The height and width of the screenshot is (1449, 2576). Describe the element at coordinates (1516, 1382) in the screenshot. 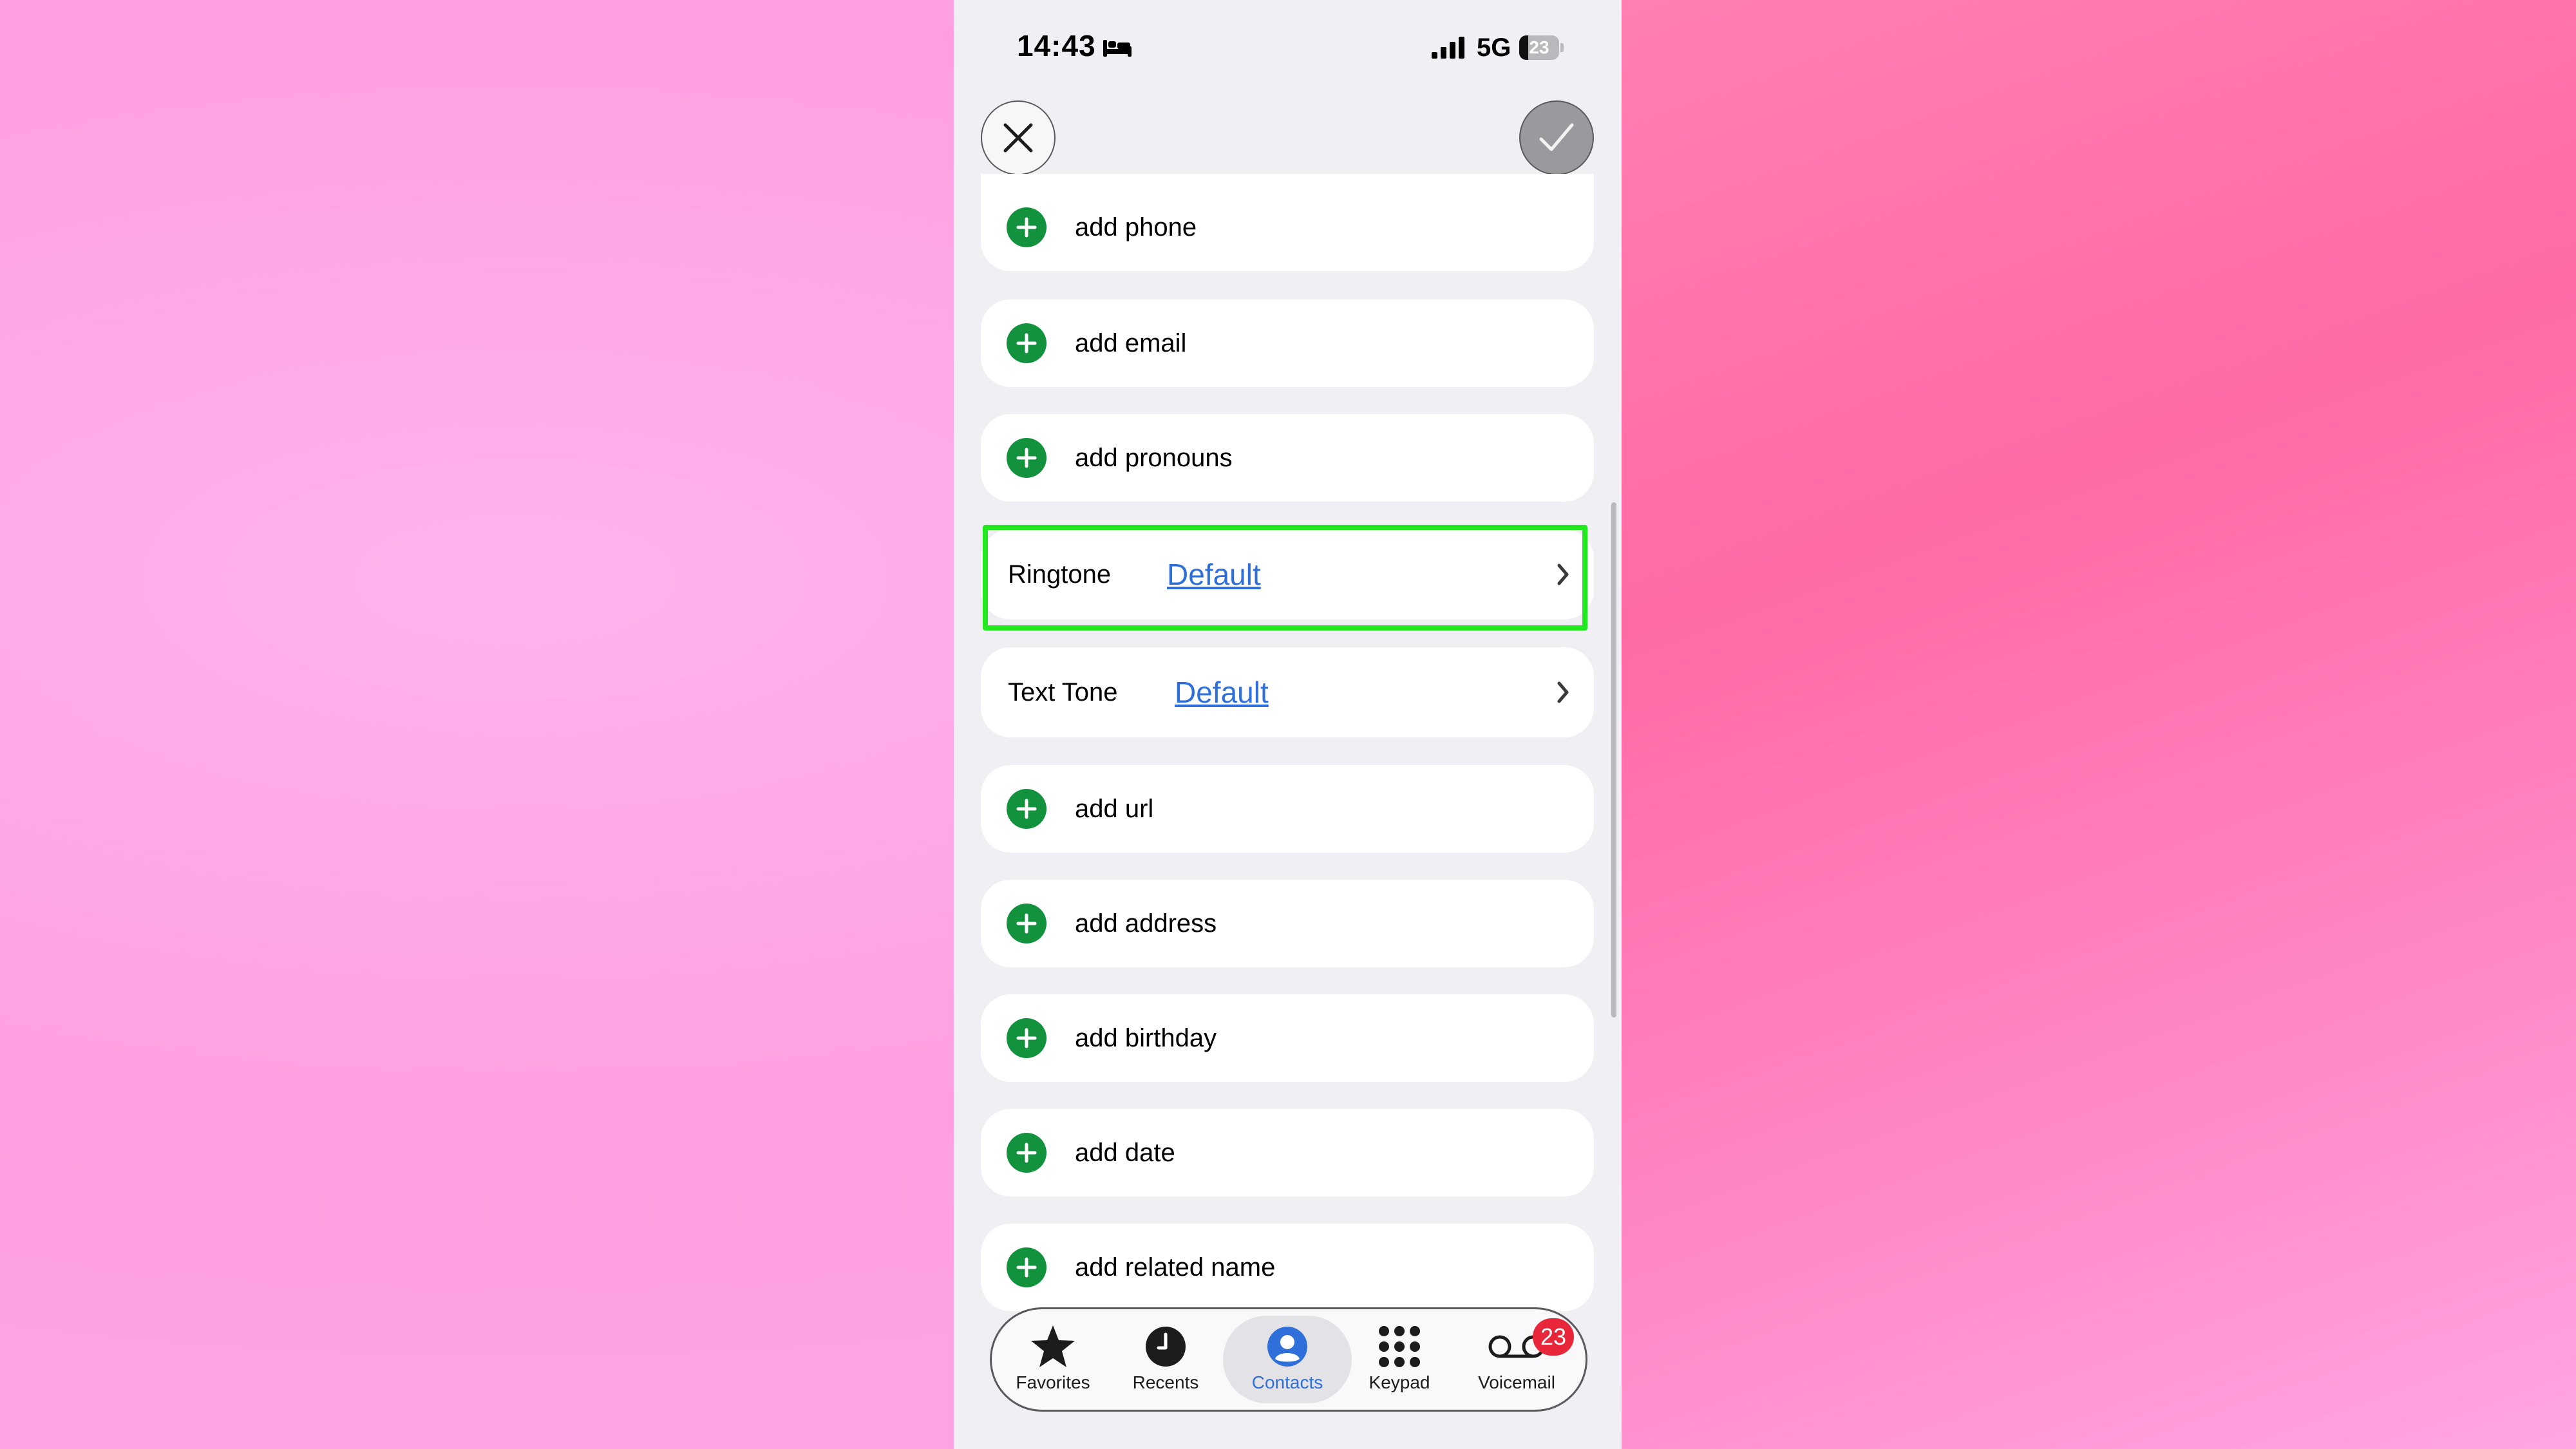

I see `tab-label: Voicemail` at that location.